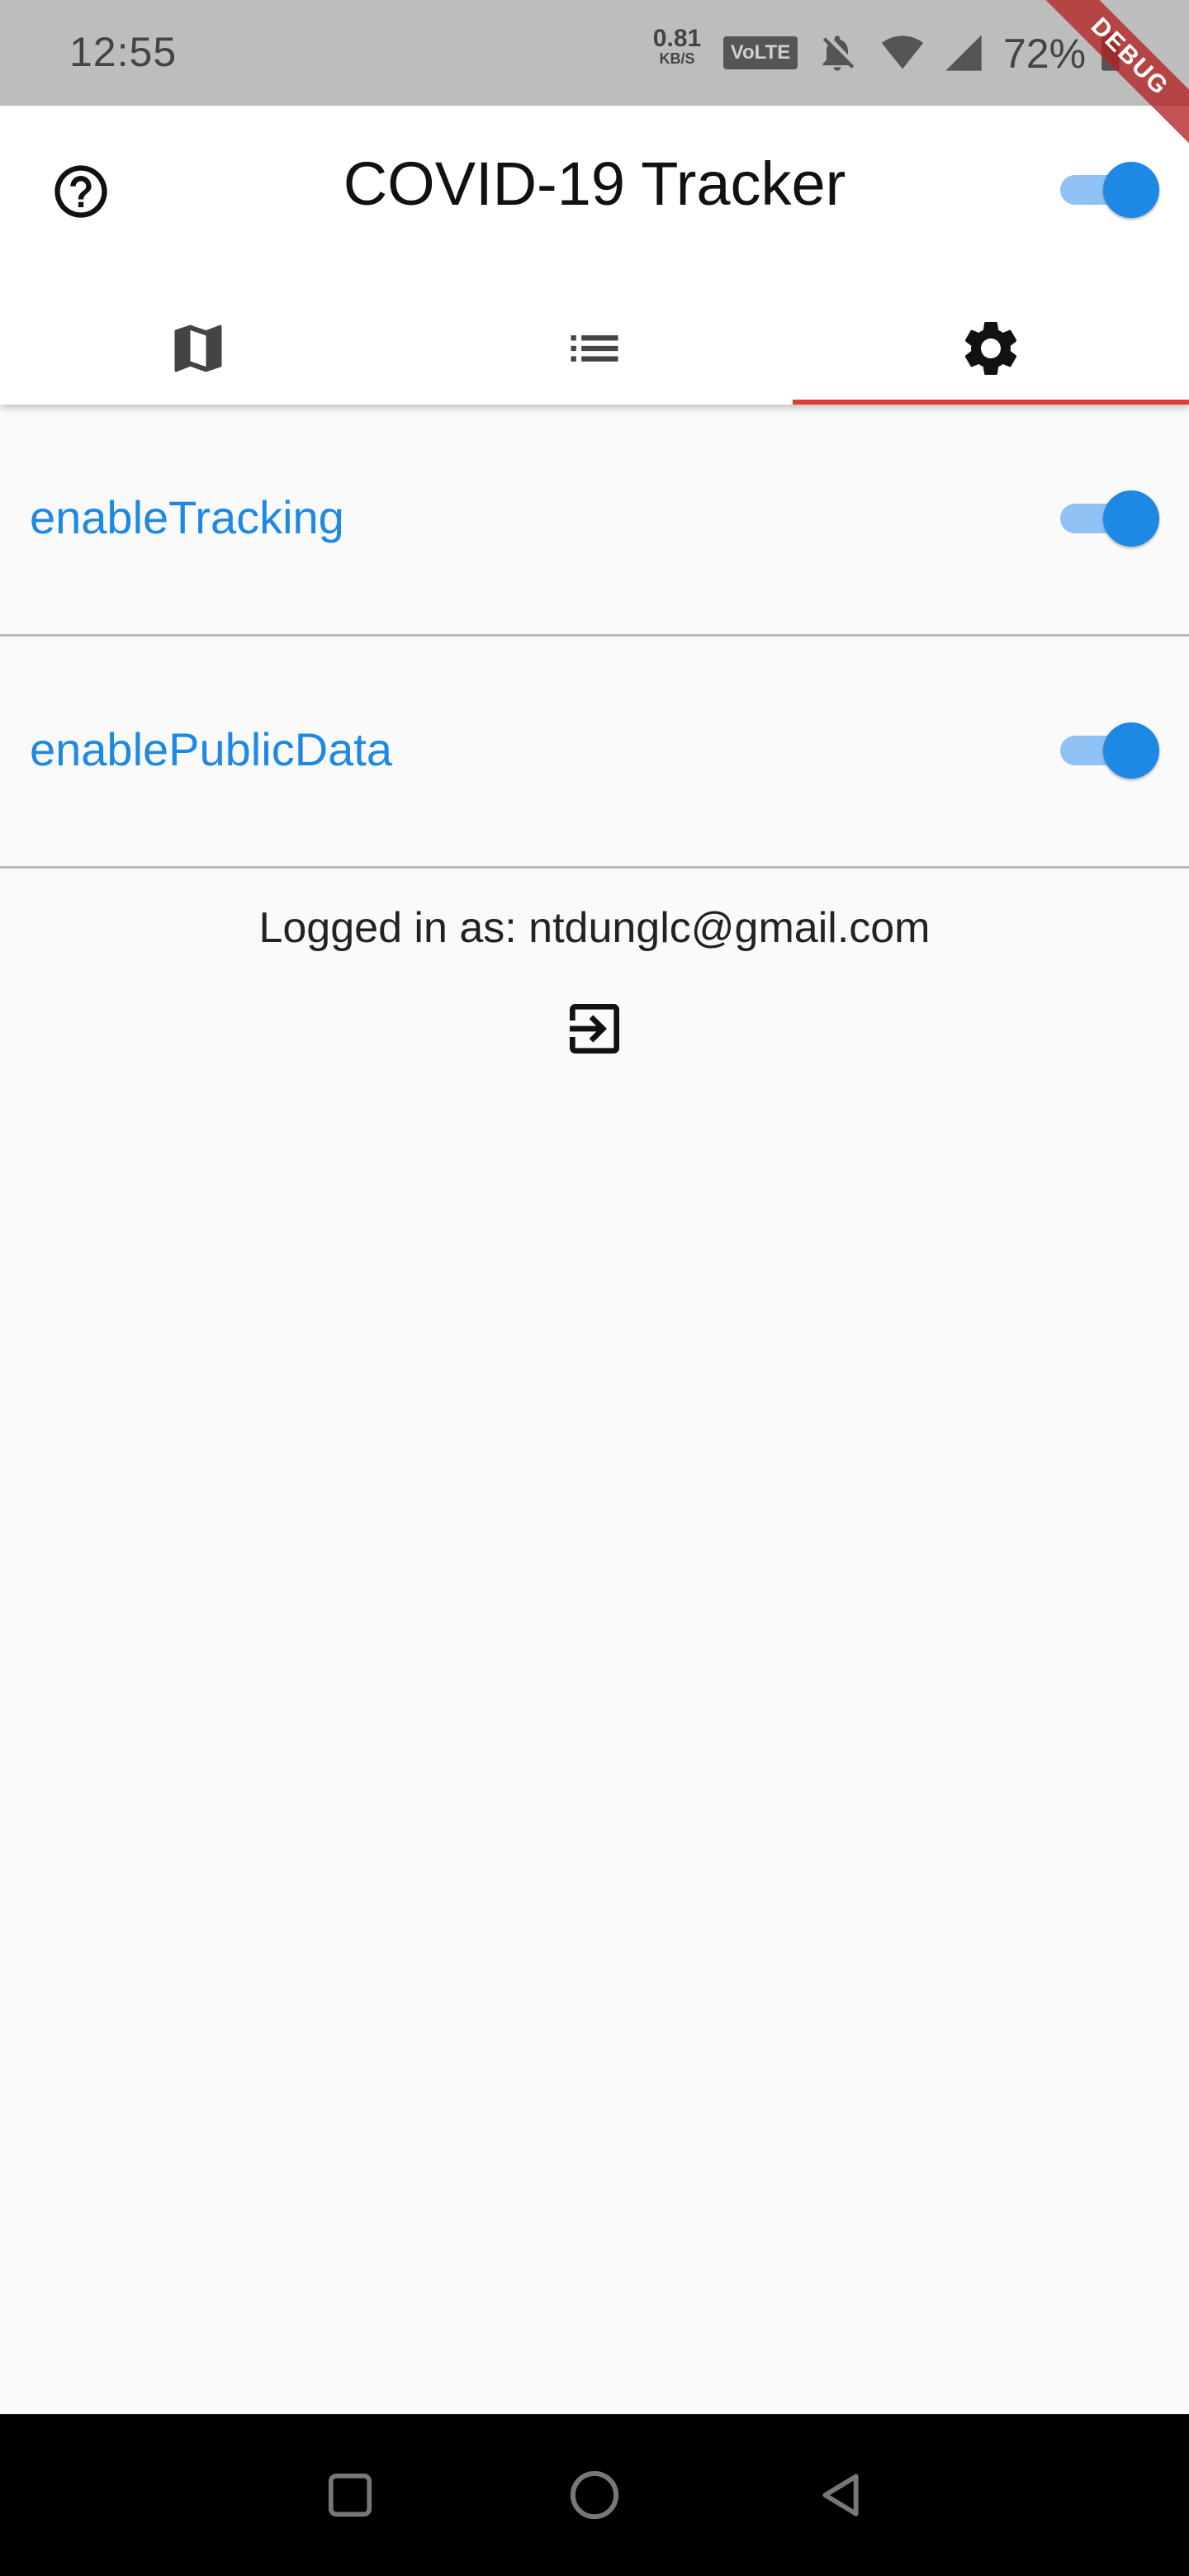  I want to click on signal-icon, so click(963, 53).